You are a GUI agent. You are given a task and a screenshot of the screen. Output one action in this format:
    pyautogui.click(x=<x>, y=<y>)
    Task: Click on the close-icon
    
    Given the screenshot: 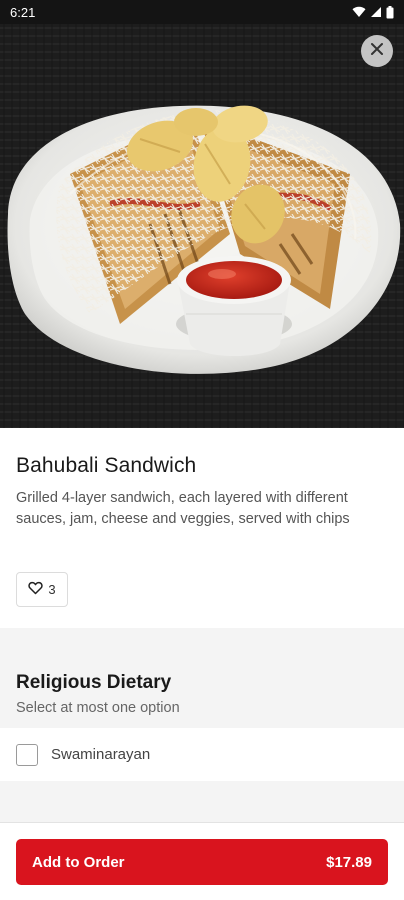 What is the action you would take?
    pyautogui.click(x=377, y=51)
    